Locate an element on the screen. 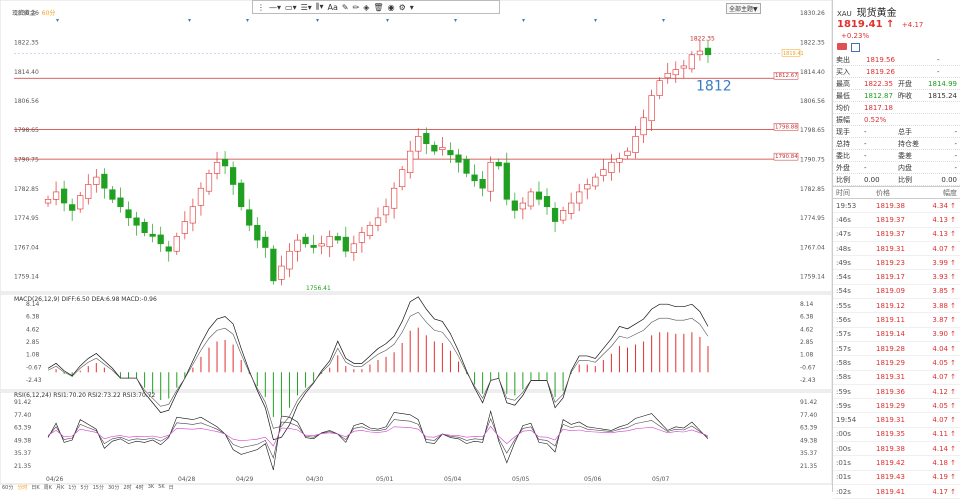 The image size is (960, 499). stat-value: 1815.24 is located at coordinates (942, 95).